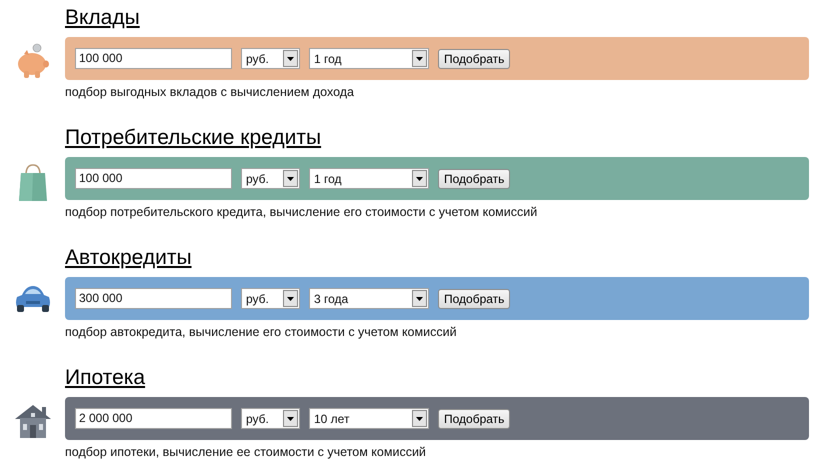 This screenshot has height=469, width=826. I want to click on section-title-link: Ипотека, so click(105, 378).